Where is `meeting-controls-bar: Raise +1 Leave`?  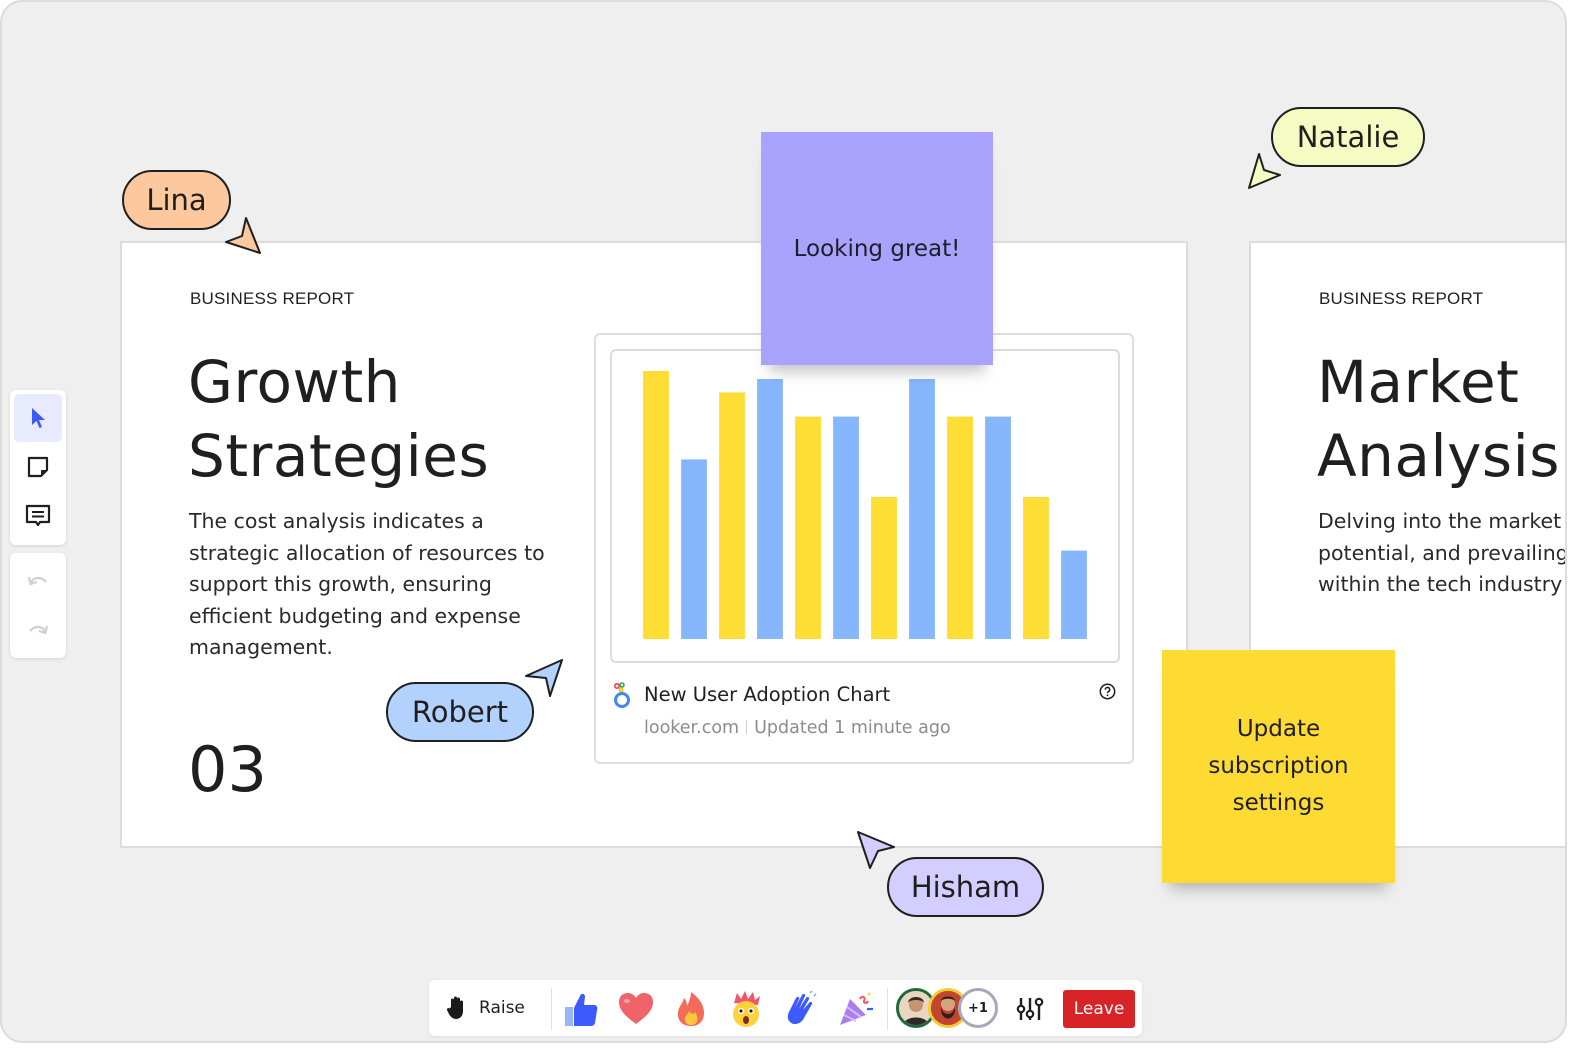
meeting-controls-bar: Raise +1 Leave is located at coordinates (785, 1008).